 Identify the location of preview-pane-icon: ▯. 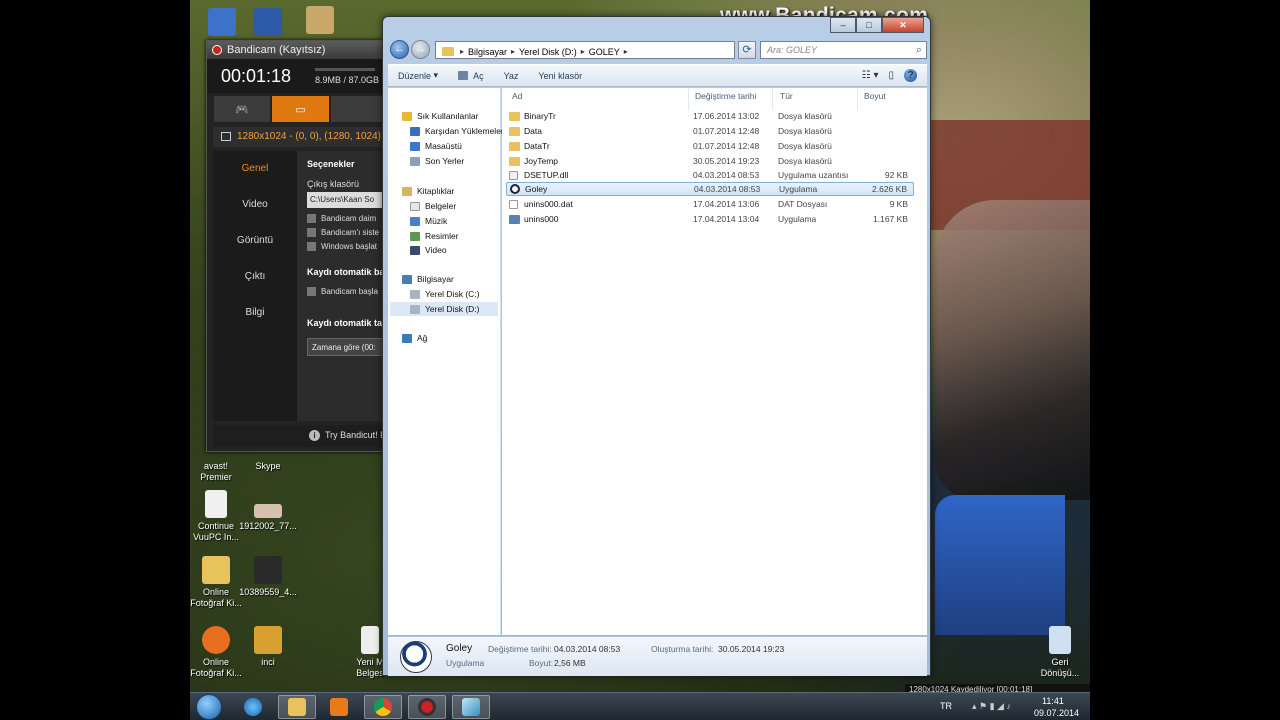
(891, 75).